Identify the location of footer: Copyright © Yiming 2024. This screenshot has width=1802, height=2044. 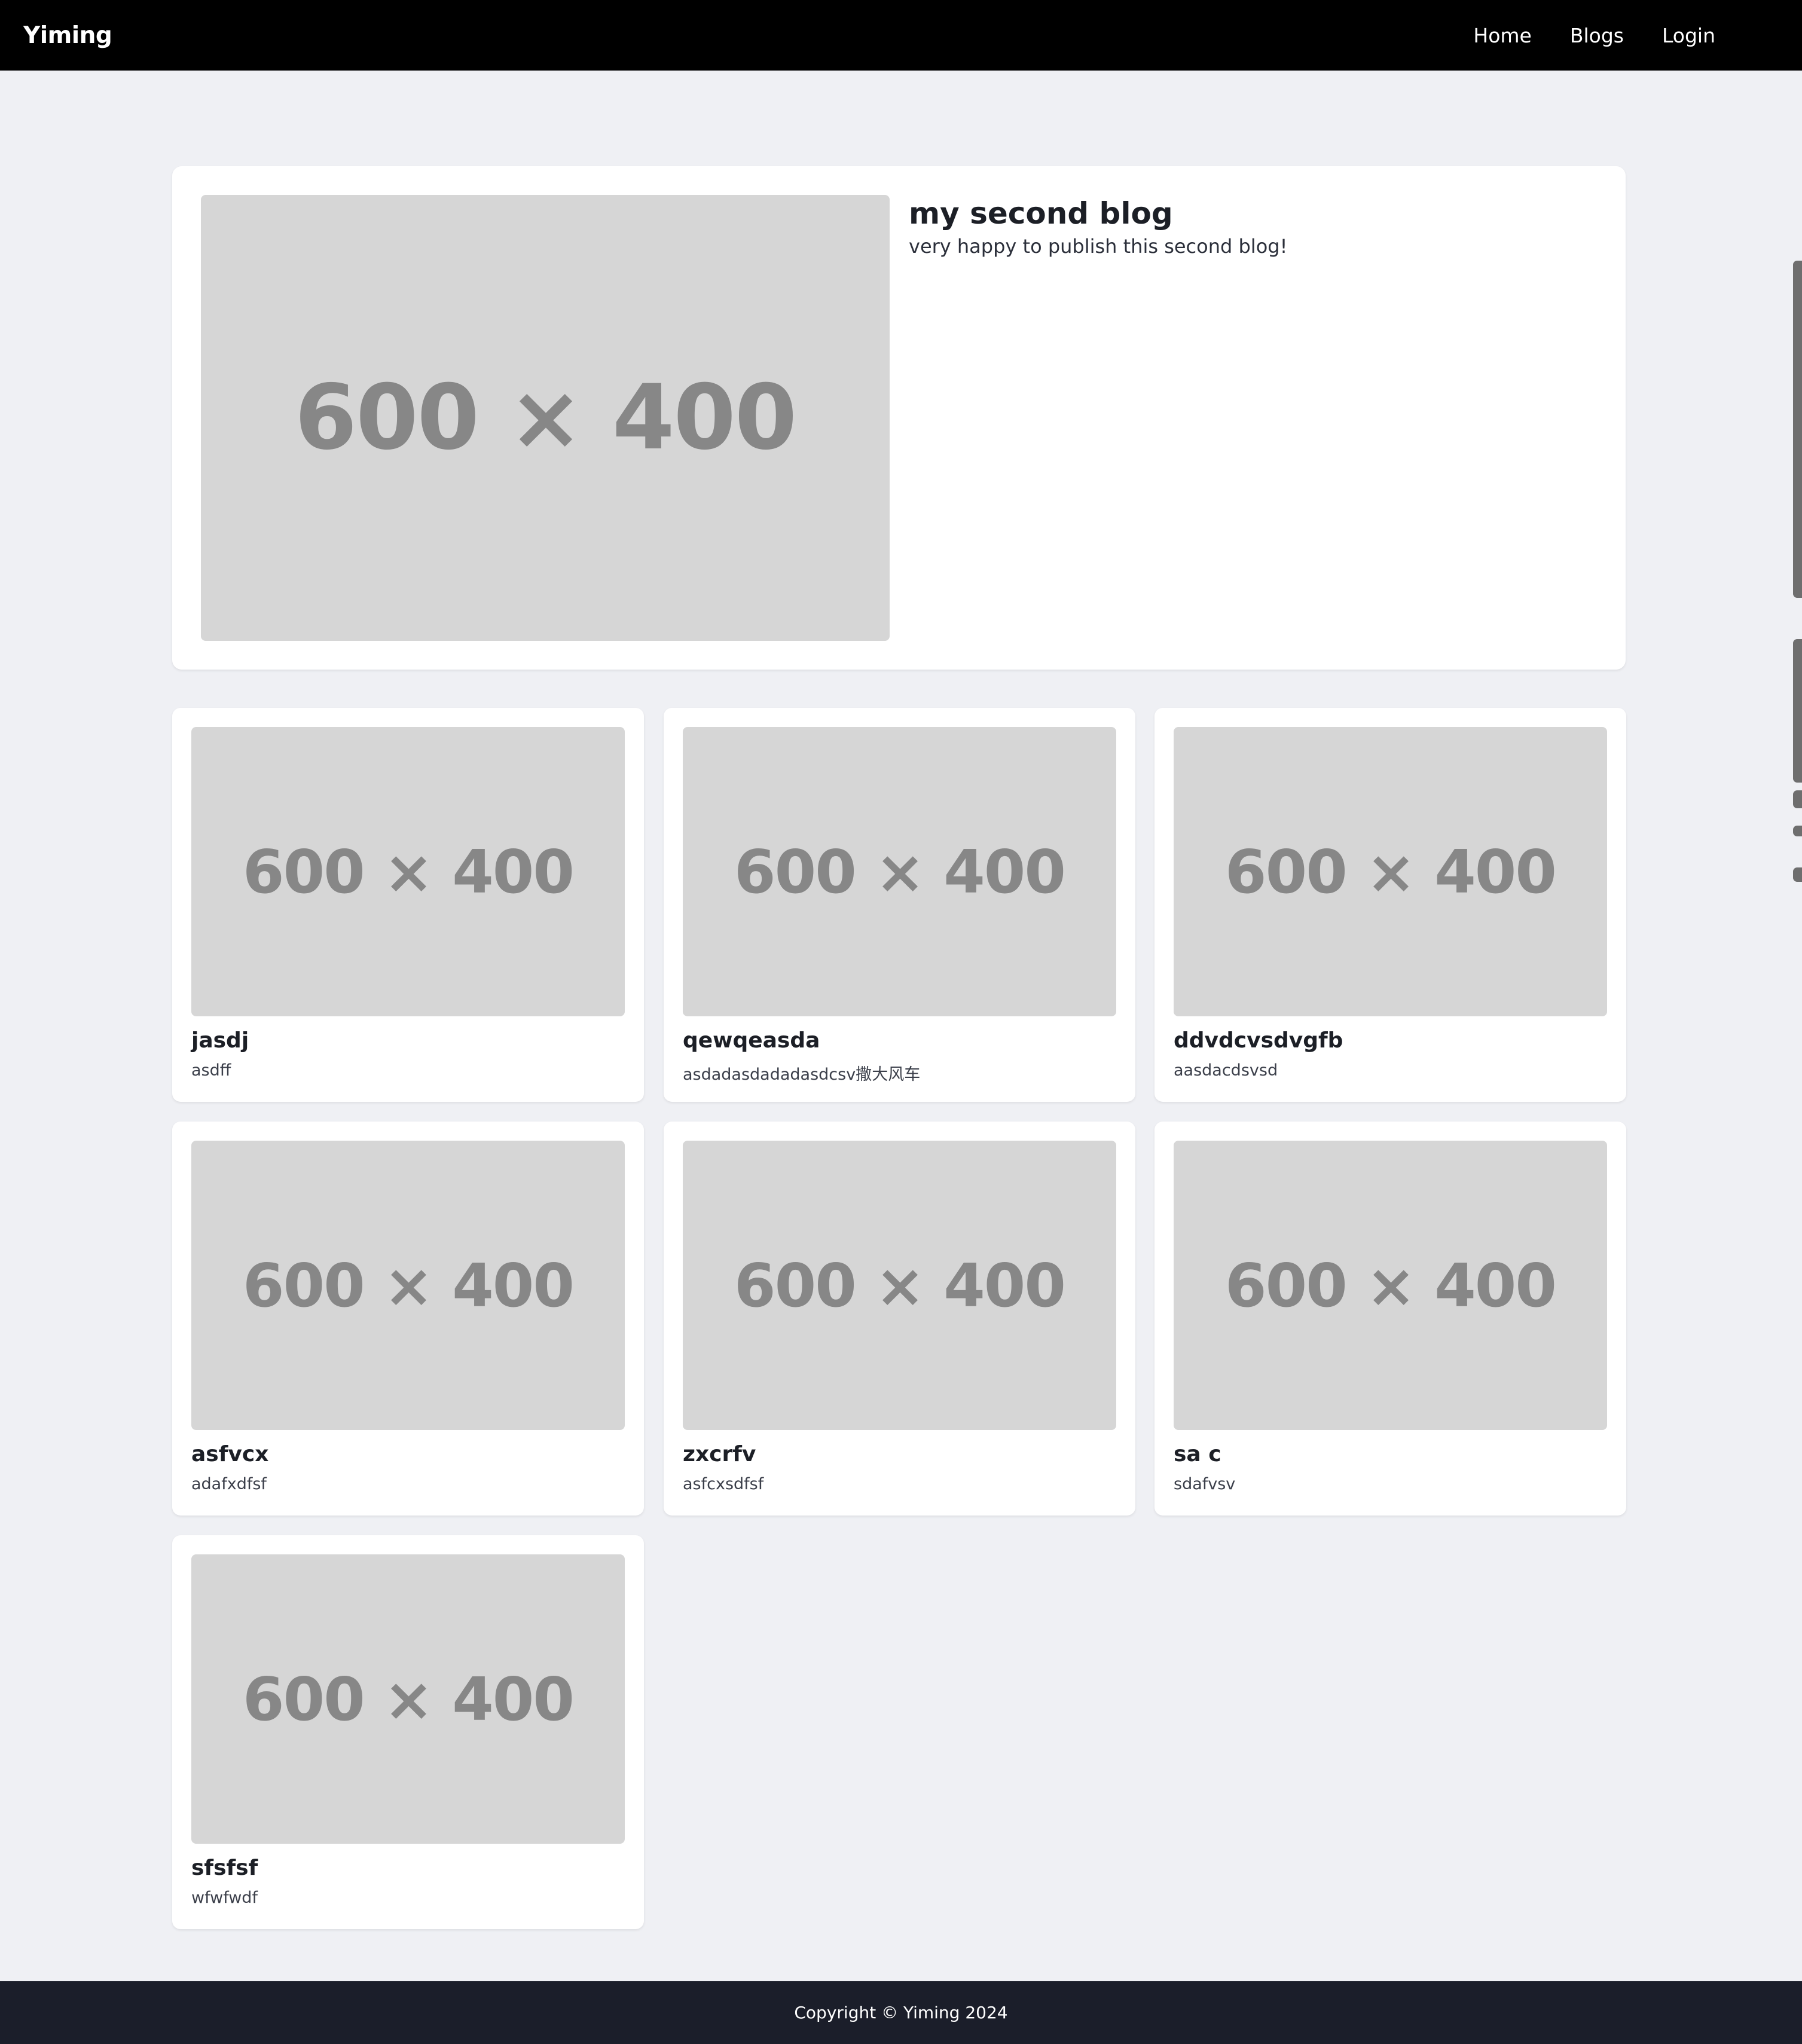
(901, 2012).